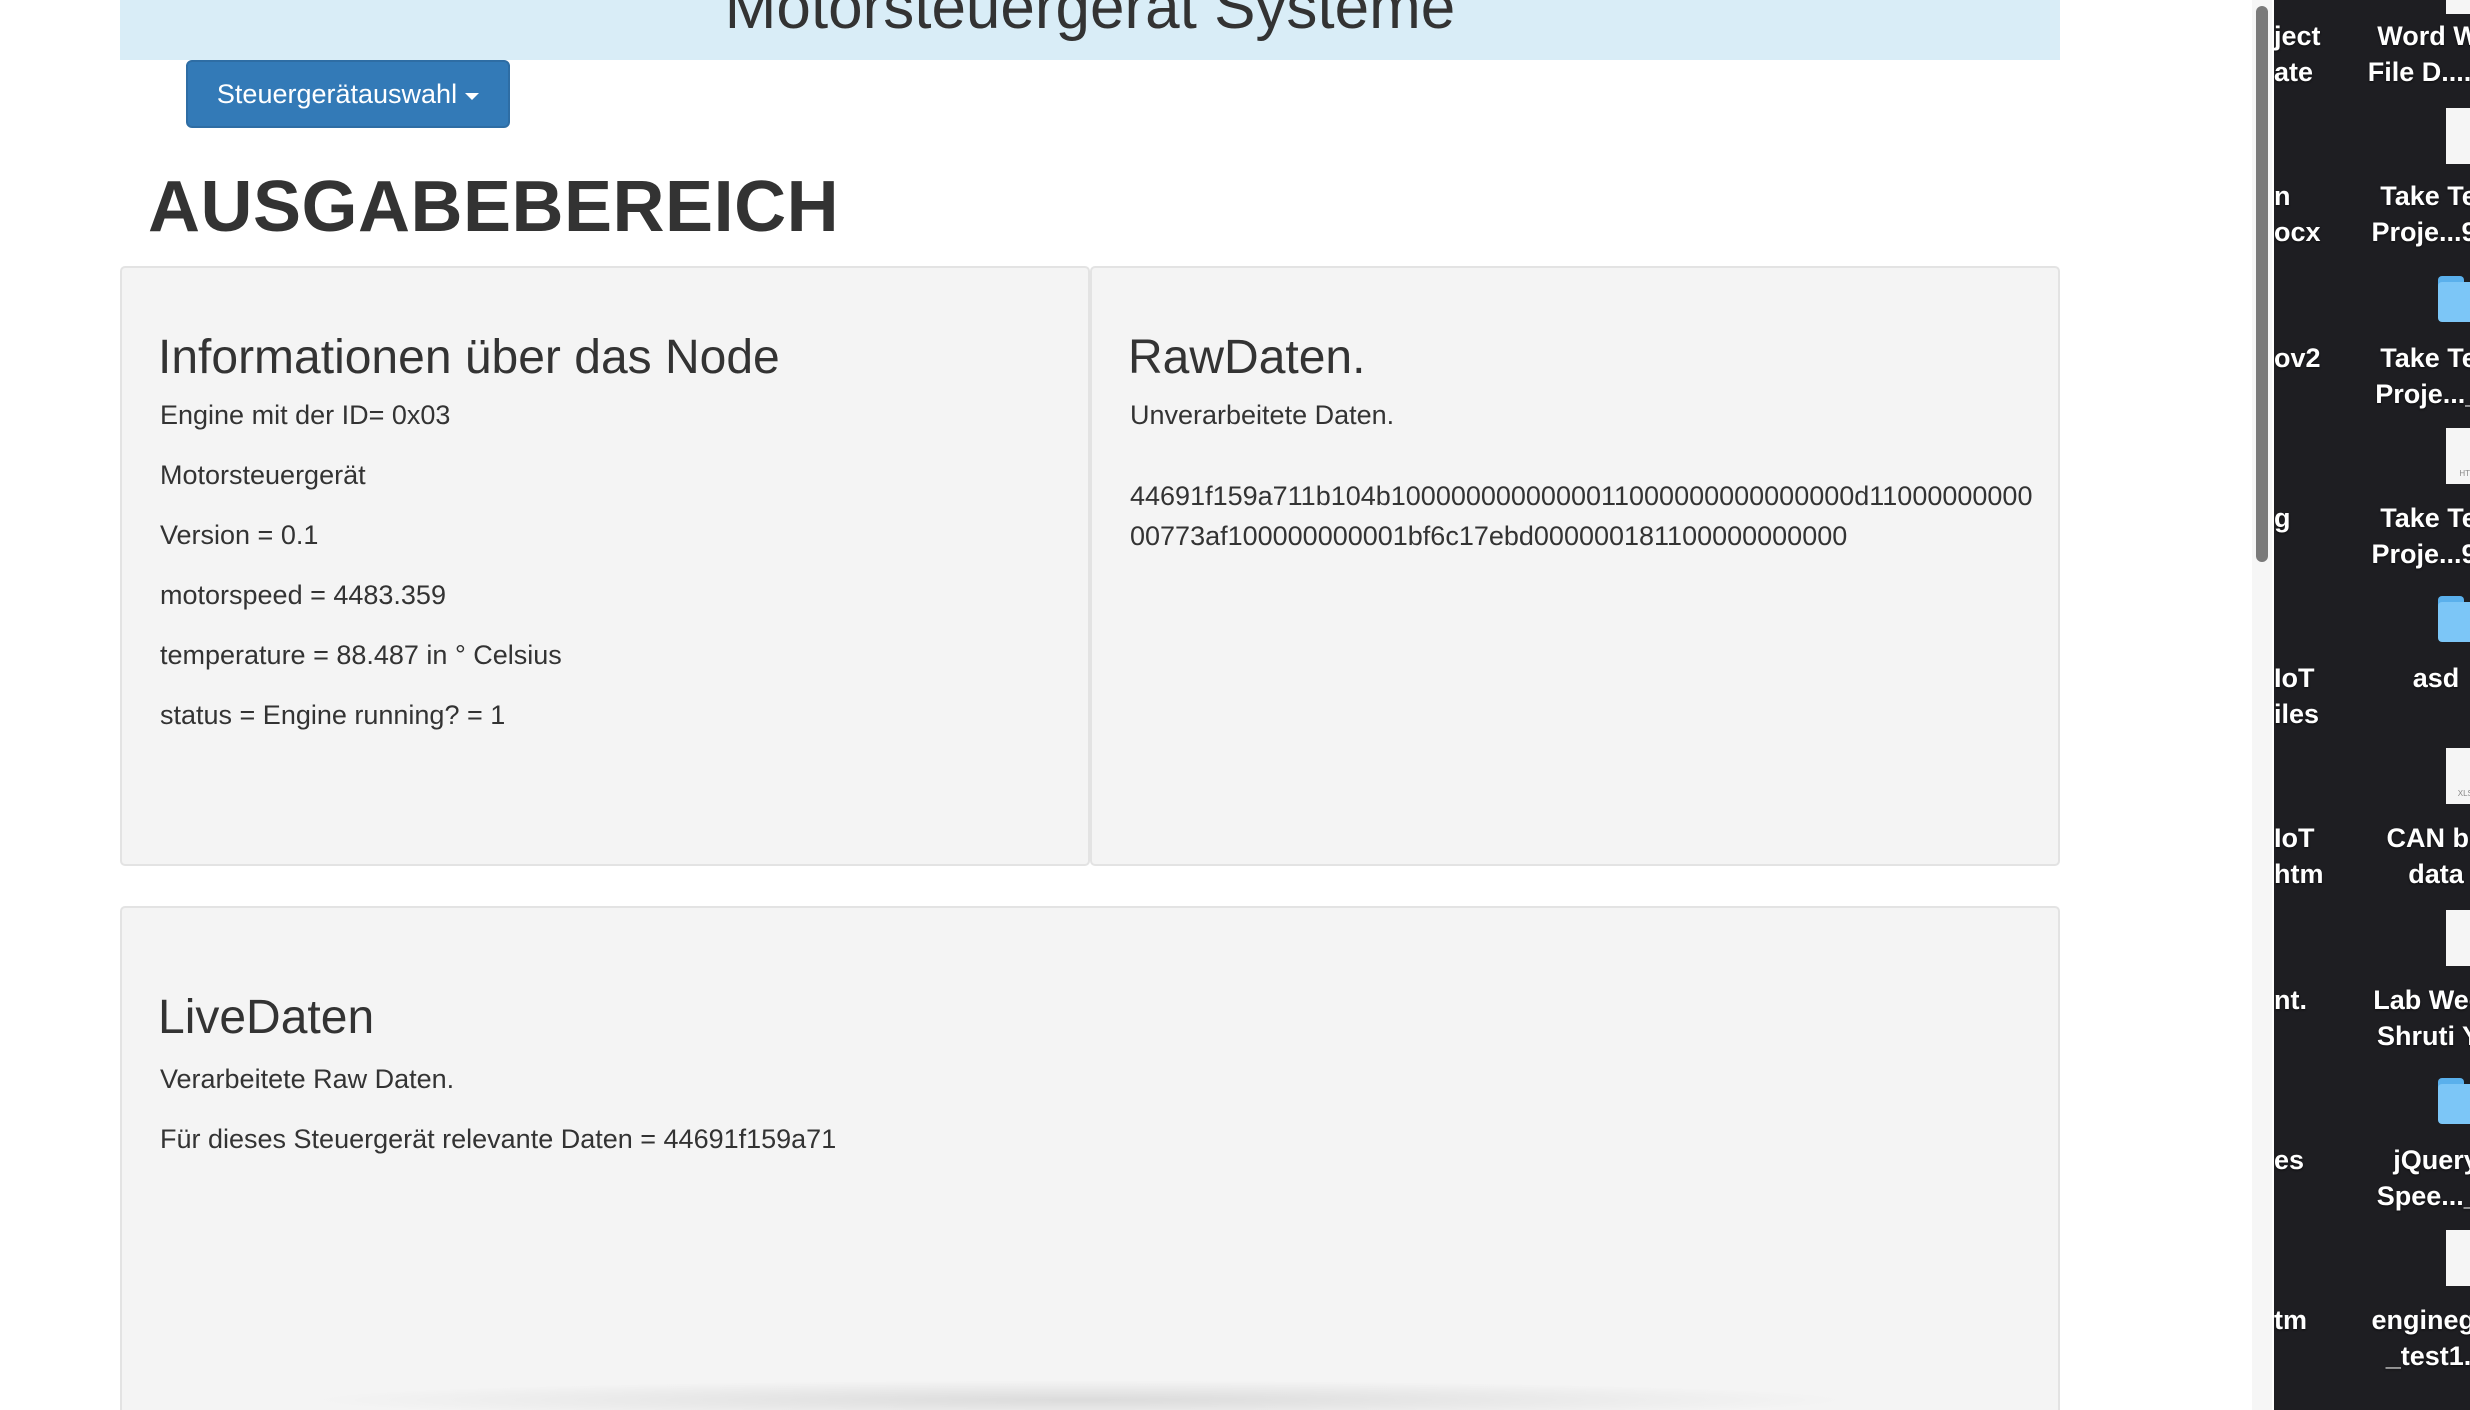 This screenshot has width=2470, height=1410. I want to click on info-line-motorspeed: motorspeed = 4483.359, so click(303, 595).